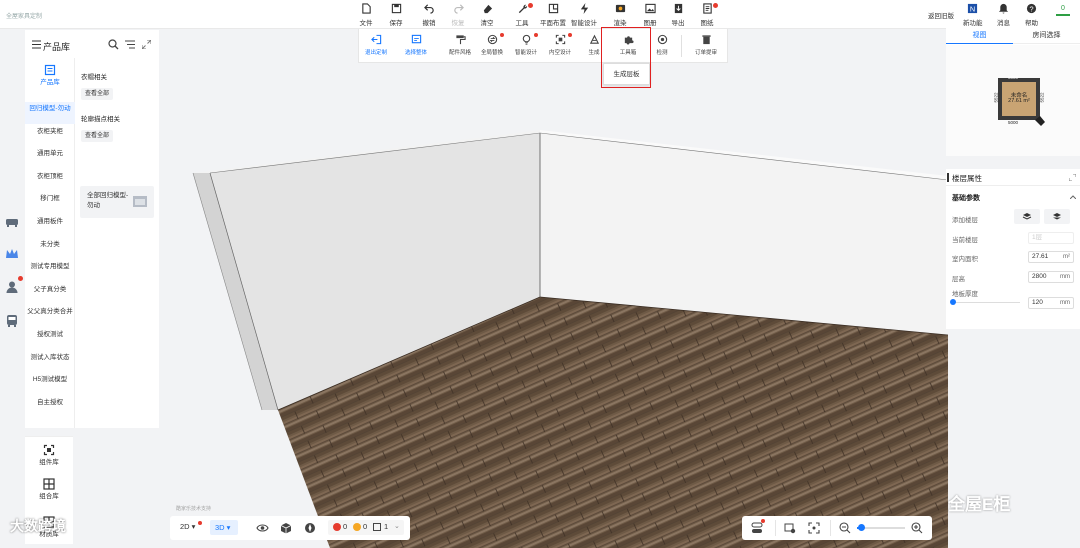 This screenshot has height=548, width=1080. What do you see at coordinates (487, 15) in the screenshot?
I see `clear-button: 清空` at bounding box center [487, 15].